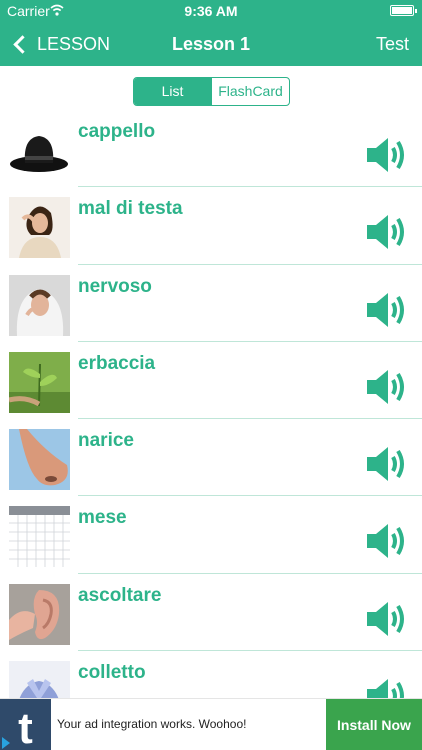 The height and width of the screenshot is (750, 422). I want to click on test-button: Test, so click(392, 44).